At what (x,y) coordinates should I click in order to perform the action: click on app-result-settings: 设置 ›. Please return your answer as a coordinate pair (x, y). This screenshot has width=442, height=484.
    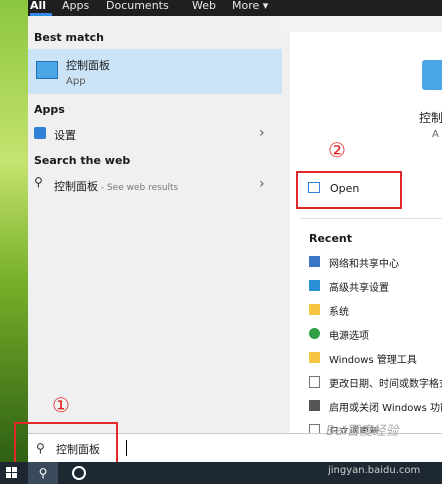
    Looking at the image, I should click on (155, 134).